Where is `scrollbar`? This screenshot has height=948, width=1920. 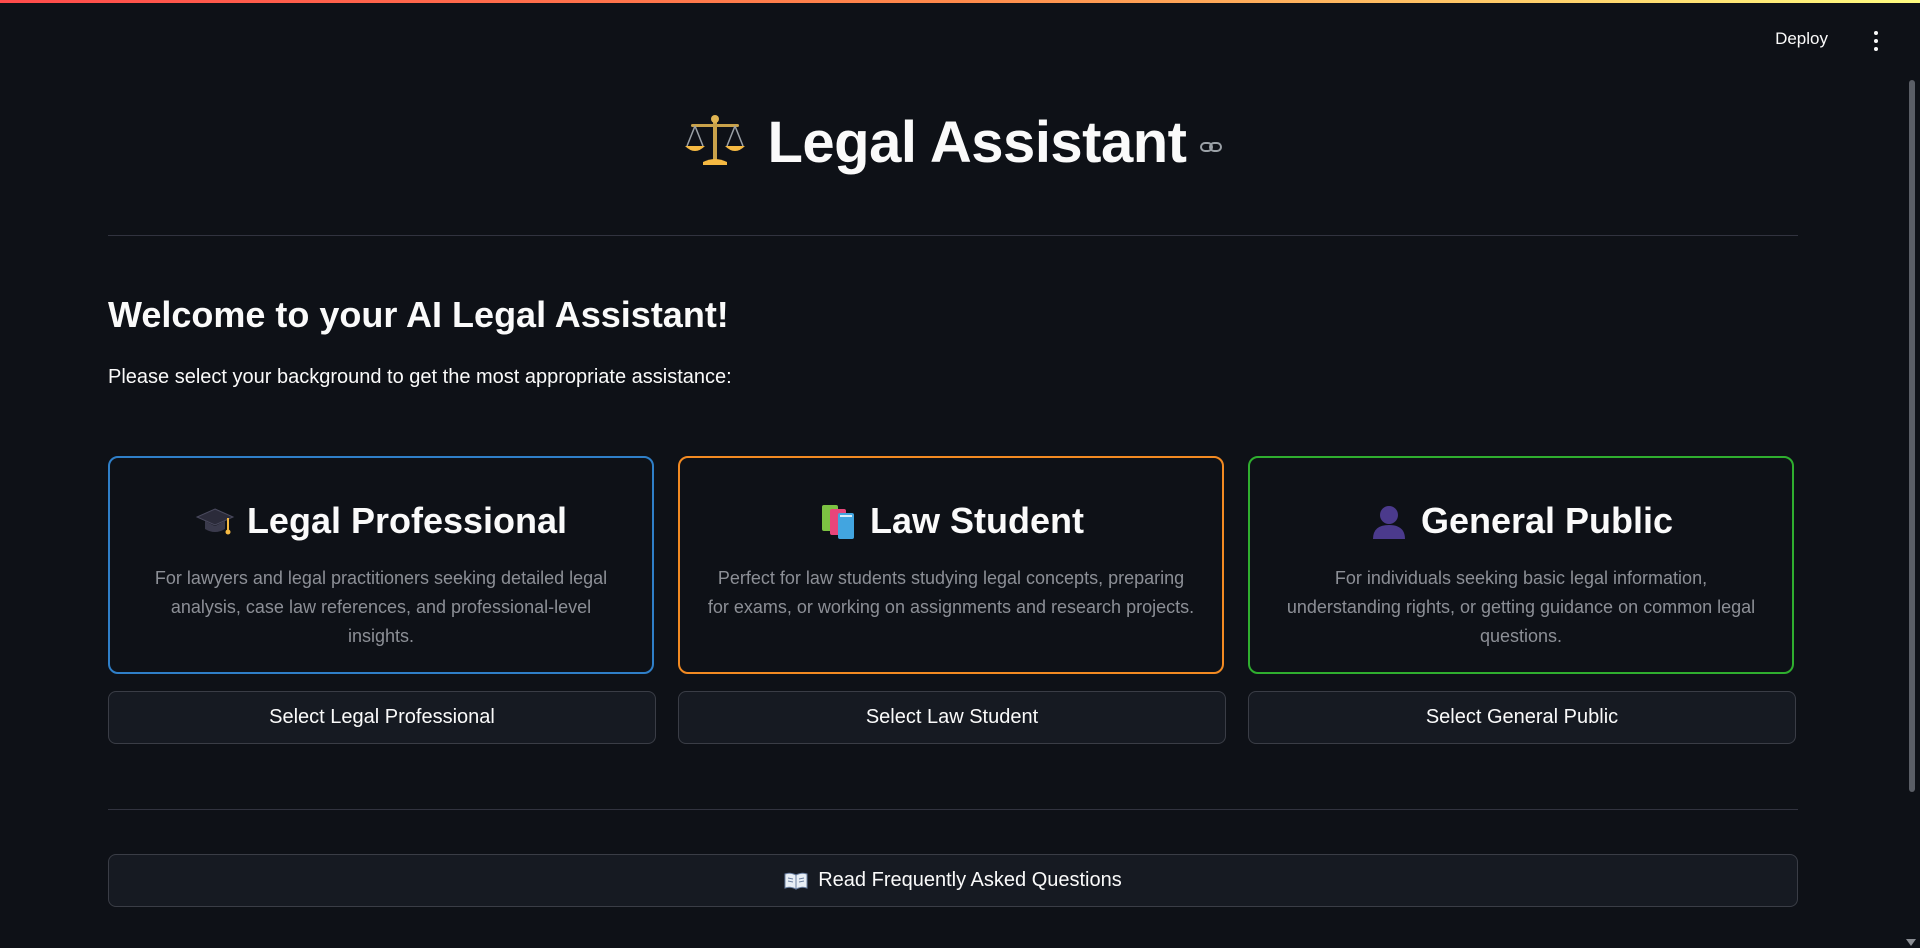
scrollbar is located at coordinates (1912, 514).